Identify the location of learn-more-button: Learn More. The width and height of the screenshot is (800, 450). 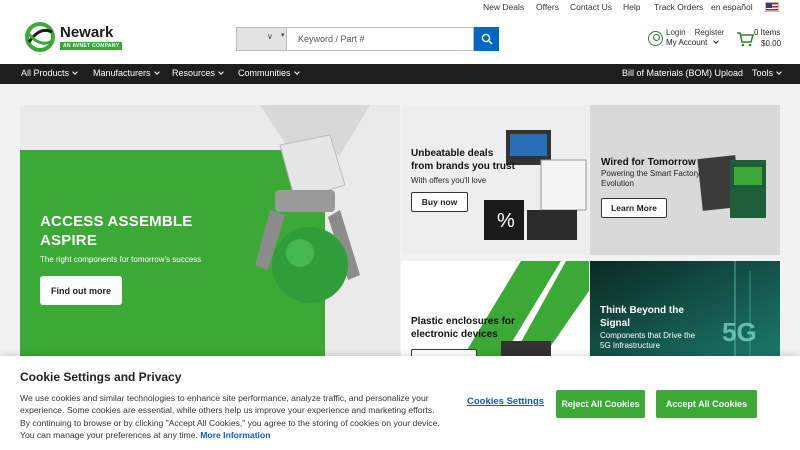
(634, 208).